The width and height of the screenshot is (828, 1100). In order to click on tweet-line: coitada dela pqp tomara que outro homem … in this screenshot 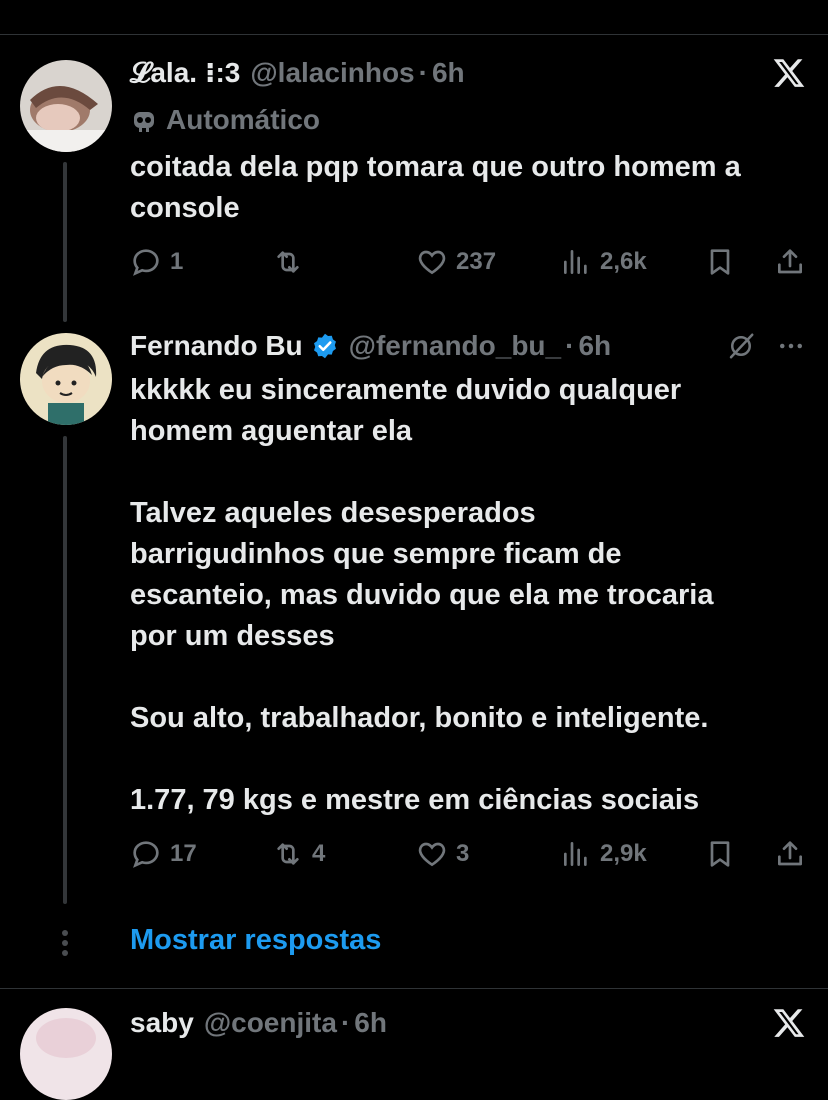, I will do `click(435, 167)`.